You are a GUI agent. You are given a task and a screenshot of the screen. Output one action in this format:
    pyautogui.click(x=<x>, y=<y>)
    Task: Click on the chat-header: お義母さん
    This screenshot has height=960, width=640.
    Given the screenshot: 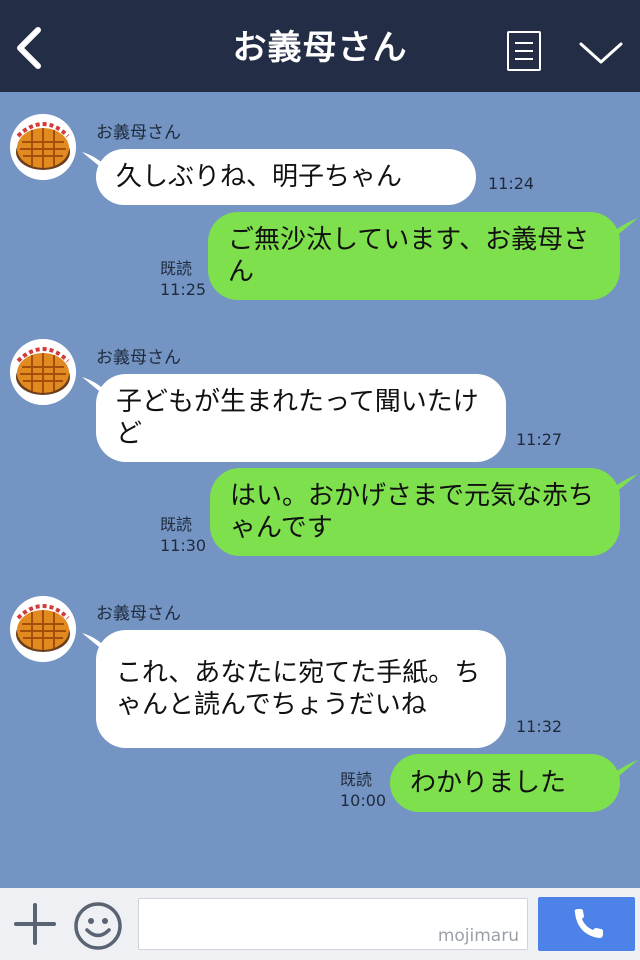 What is the action you would take?
    pyautogui.click(x=320, y=46)
    